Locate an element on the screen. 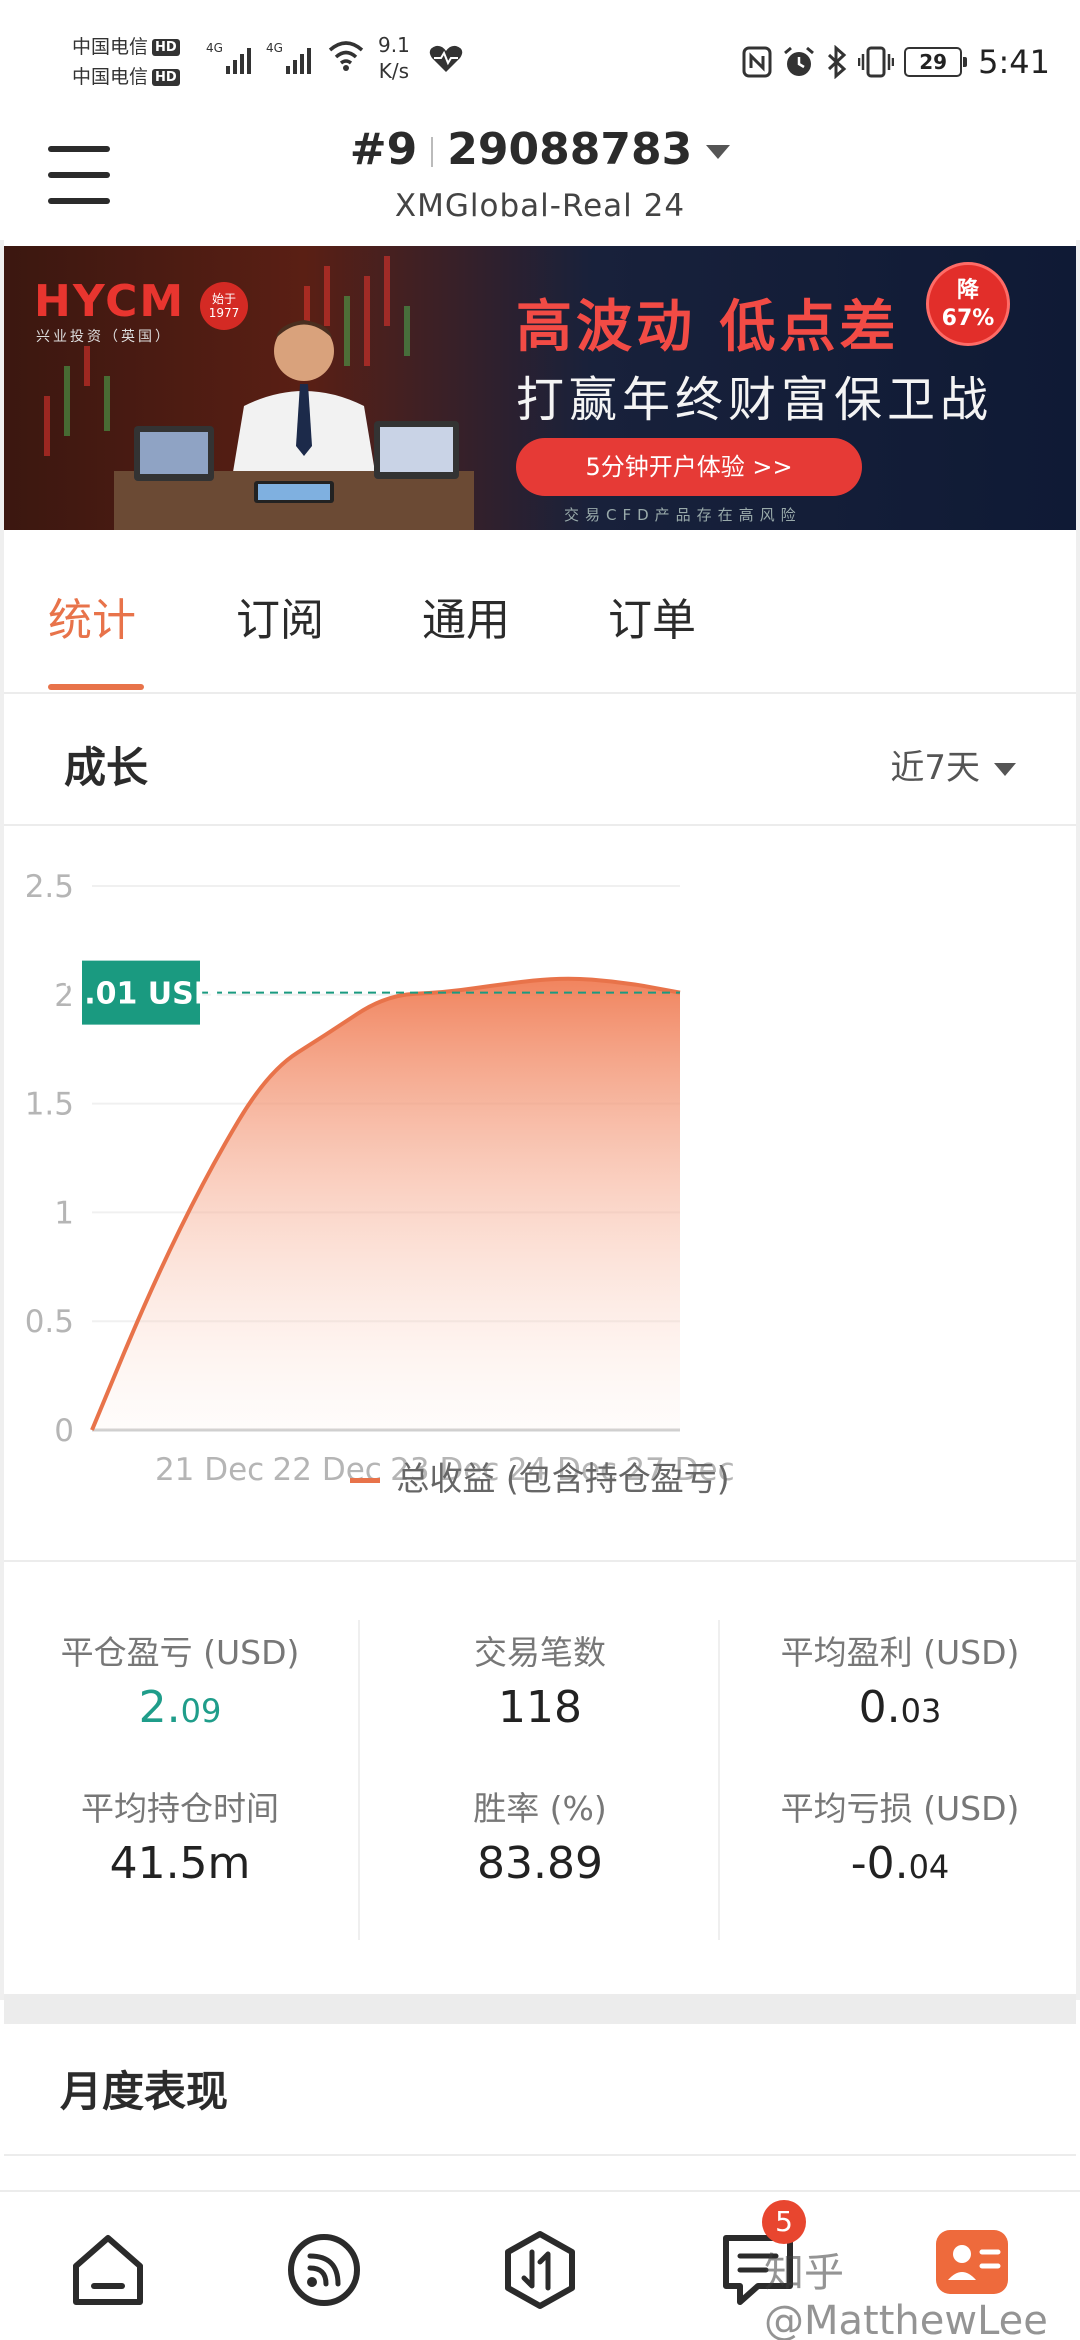 The height and width of the screenshot is (2340, 1080). tab-orders: 订单 is located at coordinates (652, 616).